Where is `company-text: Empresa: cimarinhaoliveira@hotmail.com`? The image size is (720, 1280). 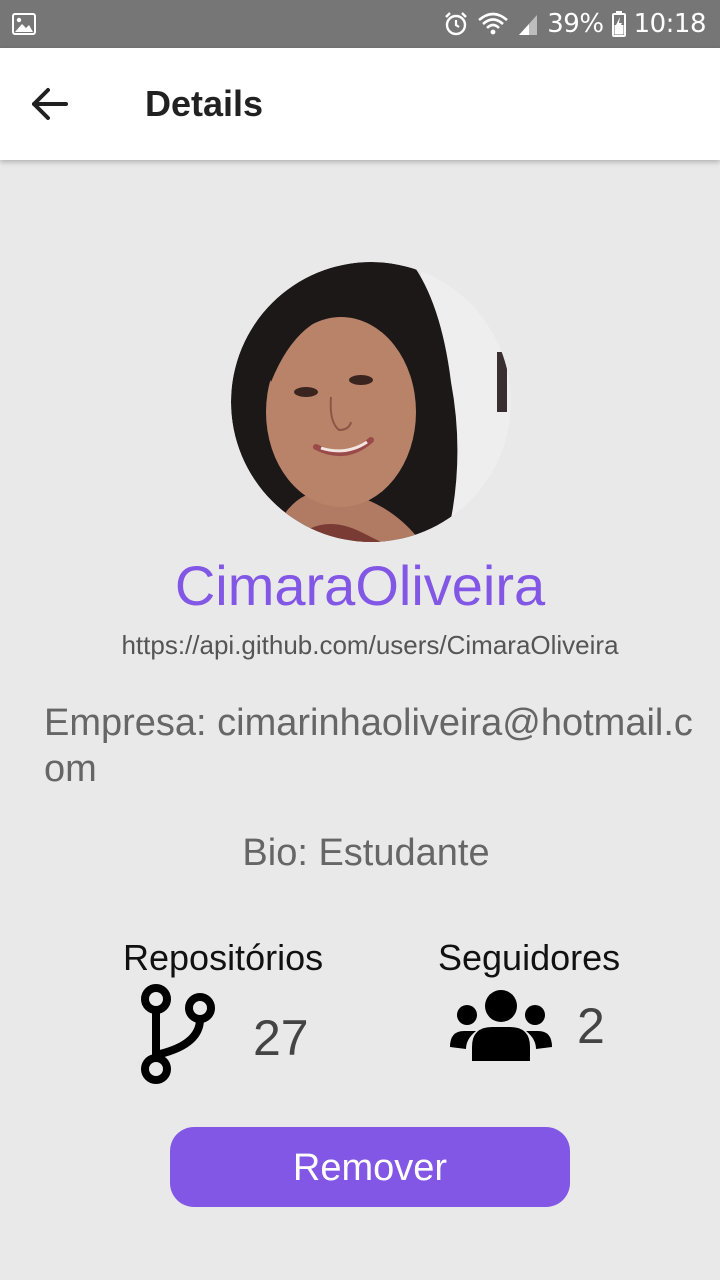 company-text: Empresa: cimarinhaoliveira@hotmail.com is located at coordinates (368, 746).